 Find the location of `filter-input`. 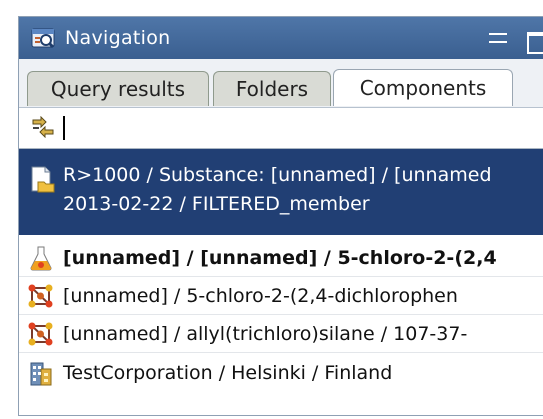

filter-input is located at coordinates (64, 128).